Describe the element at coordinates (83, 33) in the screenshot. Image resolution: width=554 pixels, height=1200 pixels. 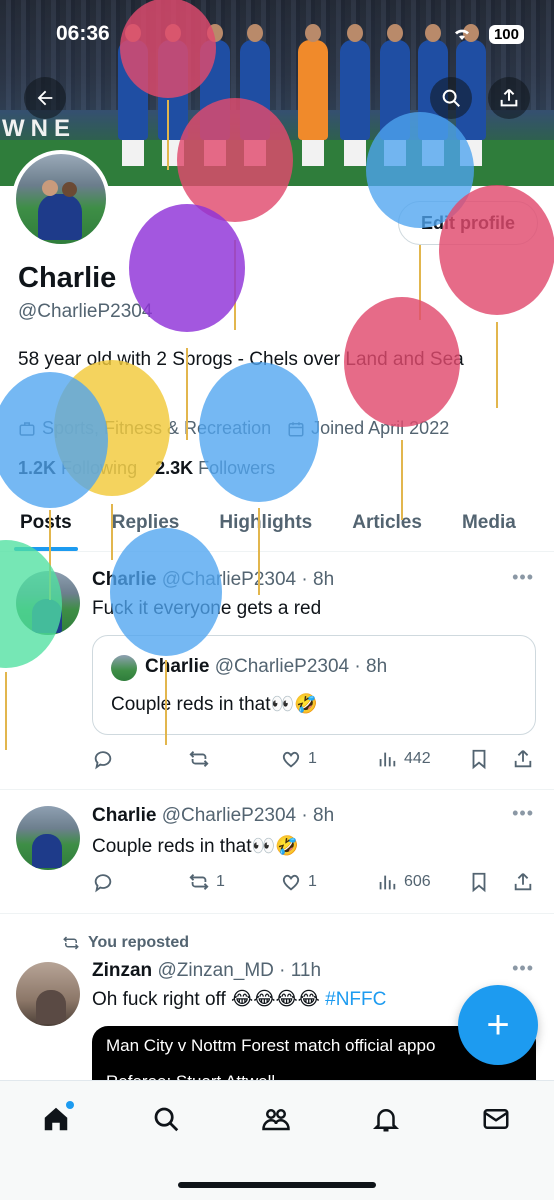
I see `status-time: 06:36` at that location.